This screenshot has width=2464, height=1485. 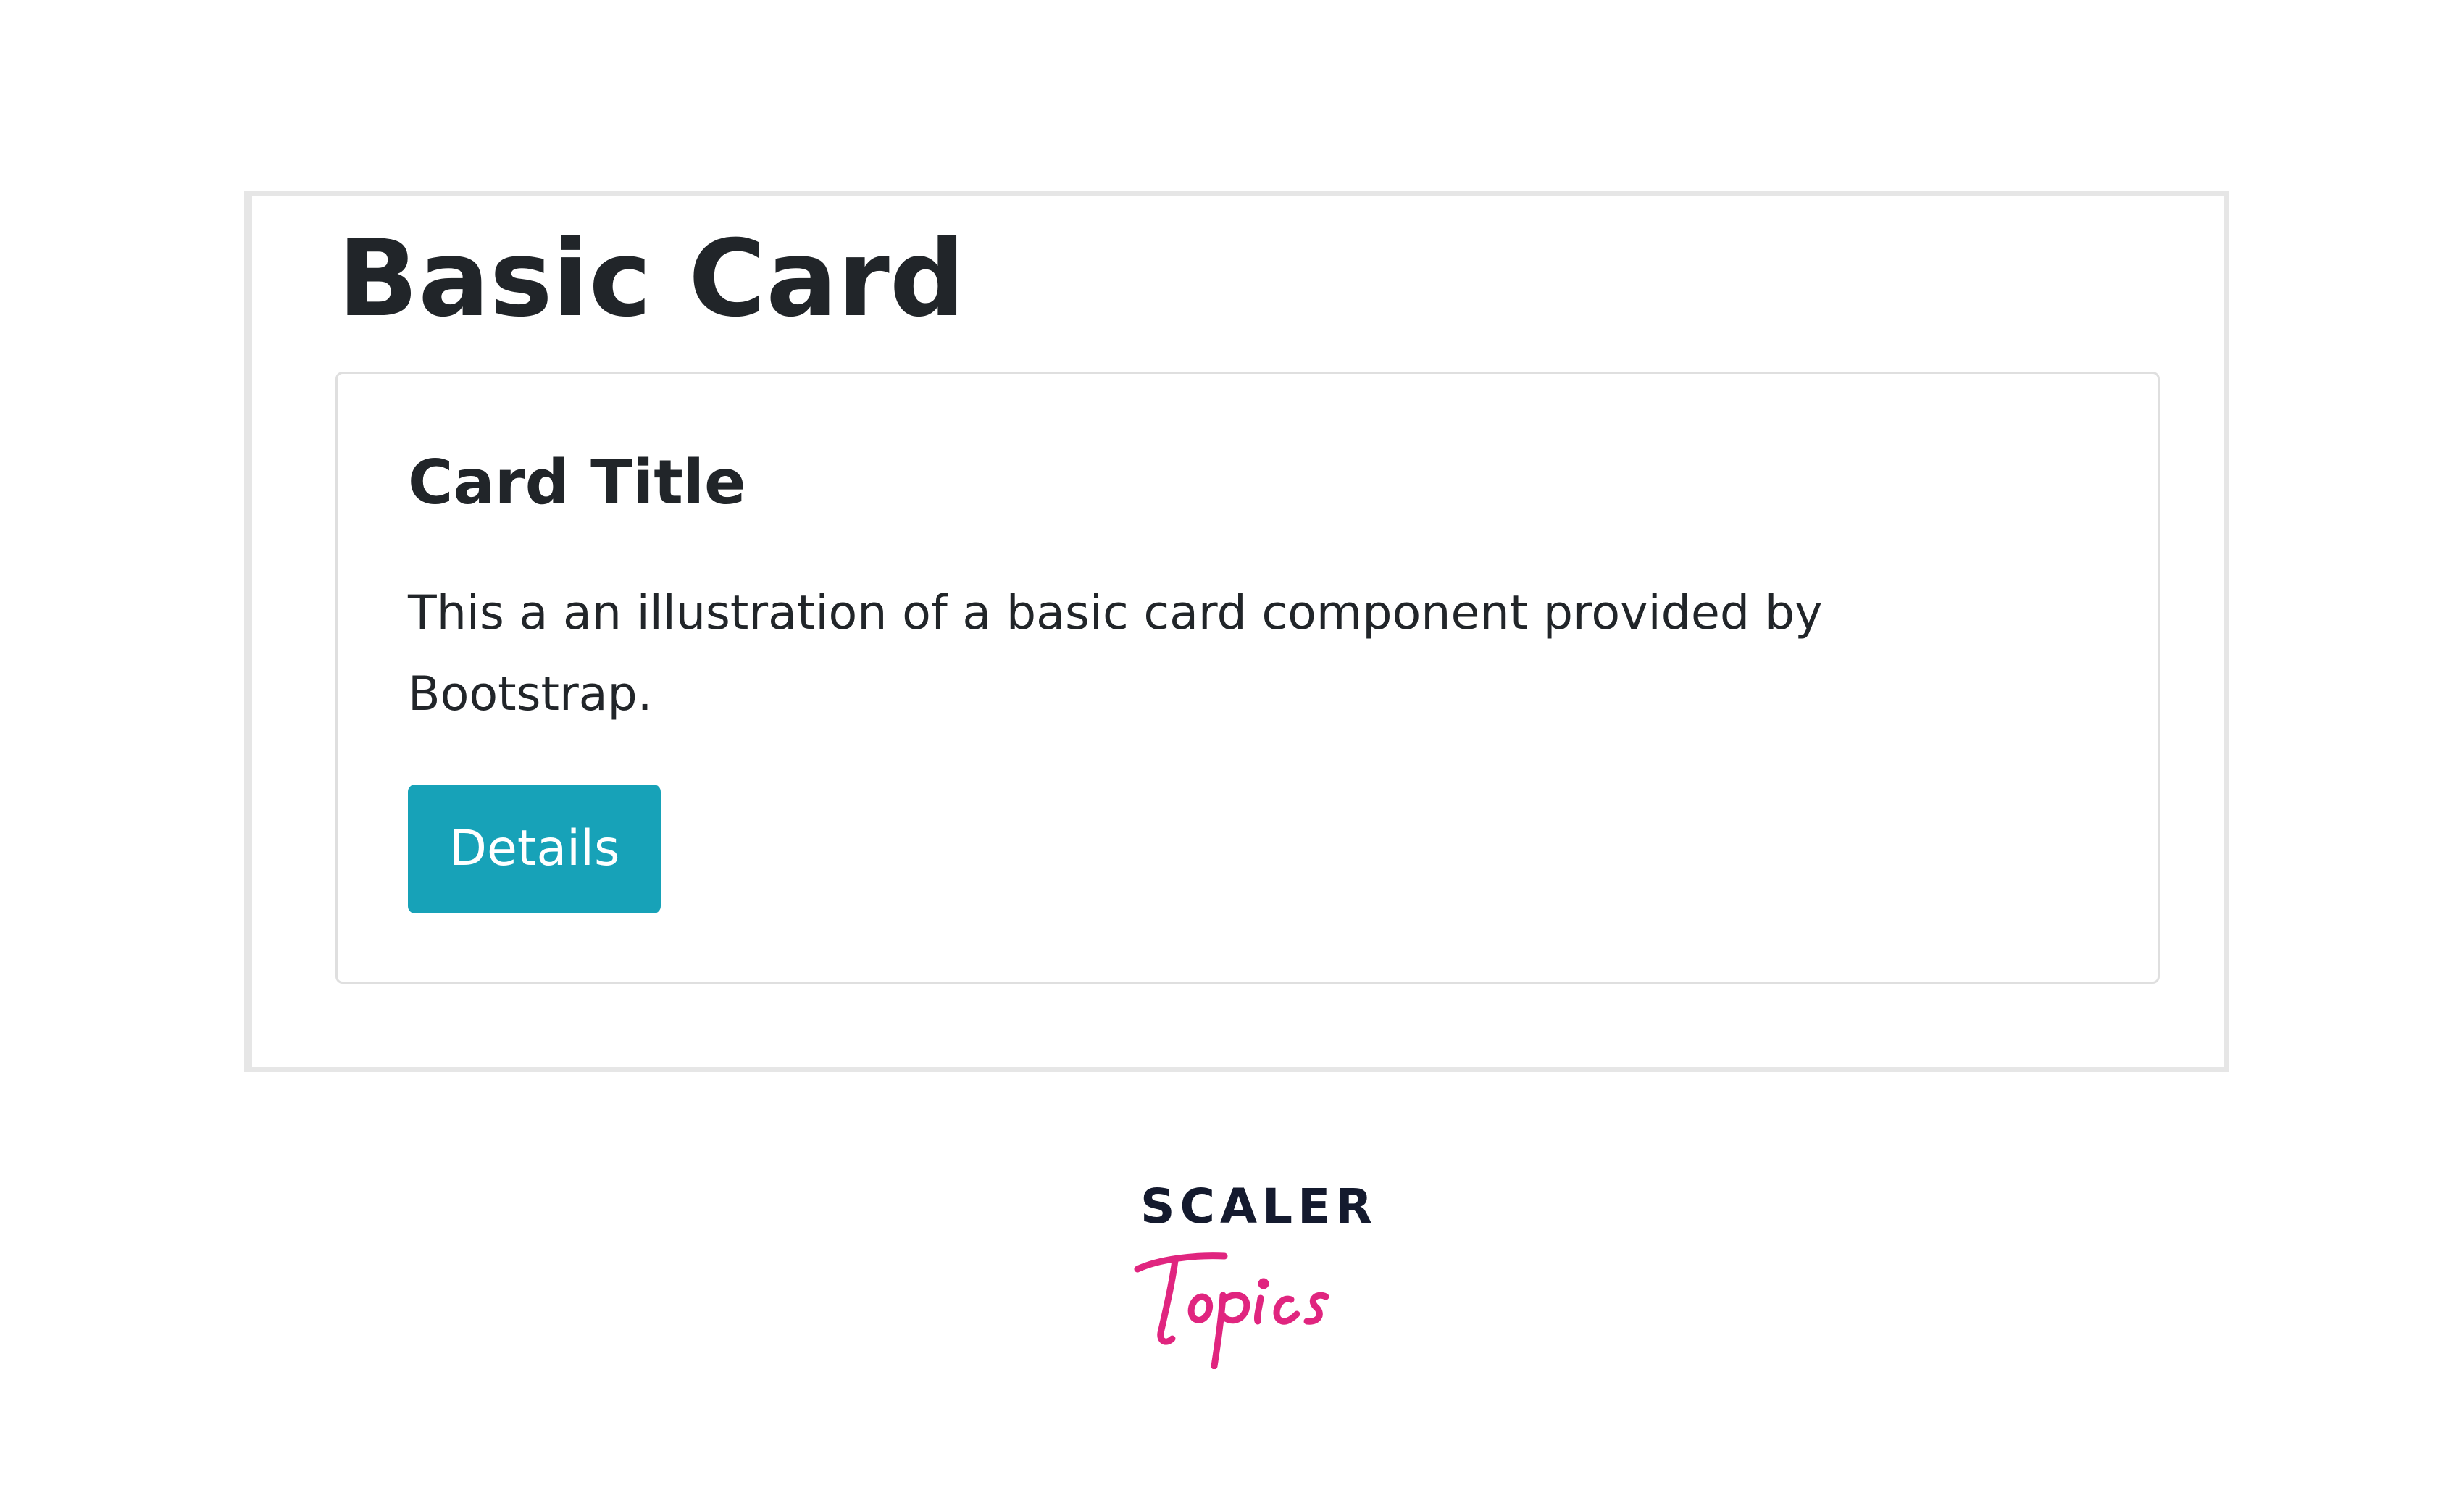 I want to click on logo-script-topics, so click(x=1231, y=1310).